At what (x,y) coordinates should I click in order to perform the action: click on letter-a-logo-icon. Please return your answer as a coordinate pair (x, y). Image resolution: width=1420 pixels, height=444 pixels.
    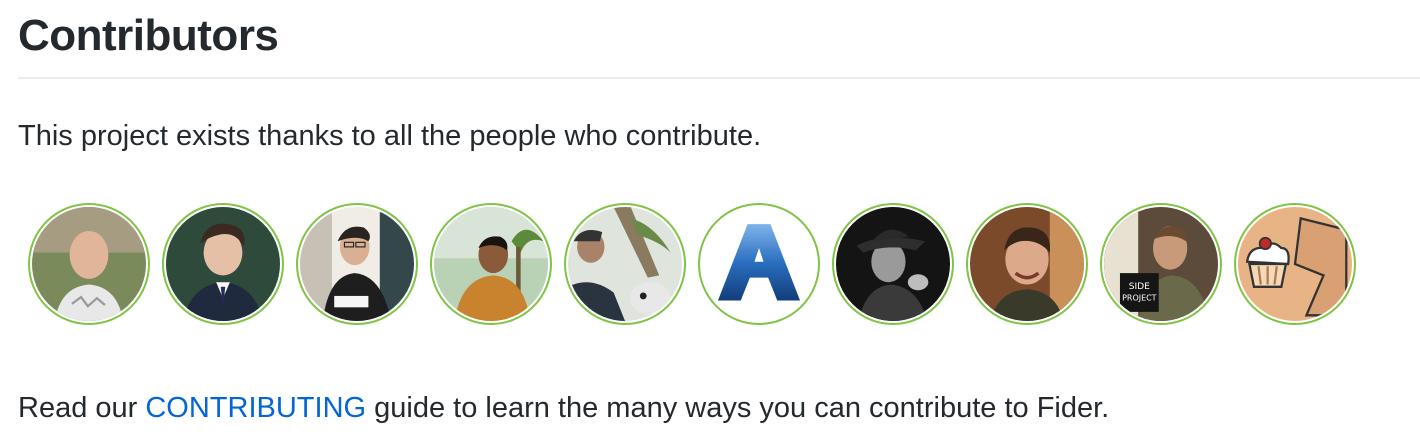
    Looking at the image, I should click on (759, 264).